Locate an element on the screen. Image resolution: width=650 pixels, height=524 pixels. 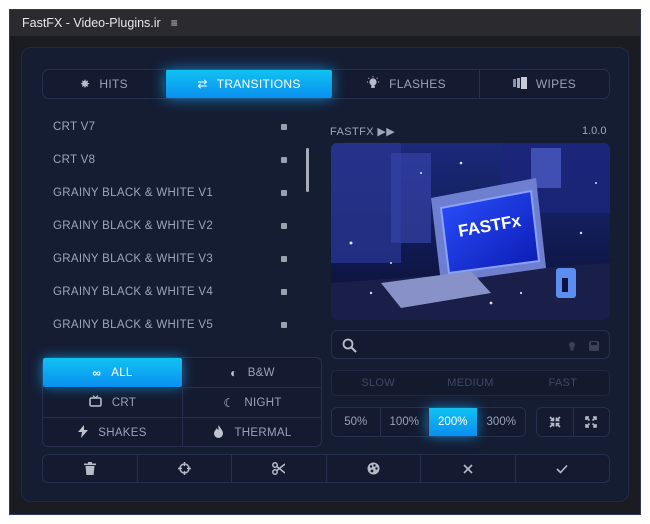
category-bw: ◐ B&W is located at coordinates (252, 372).